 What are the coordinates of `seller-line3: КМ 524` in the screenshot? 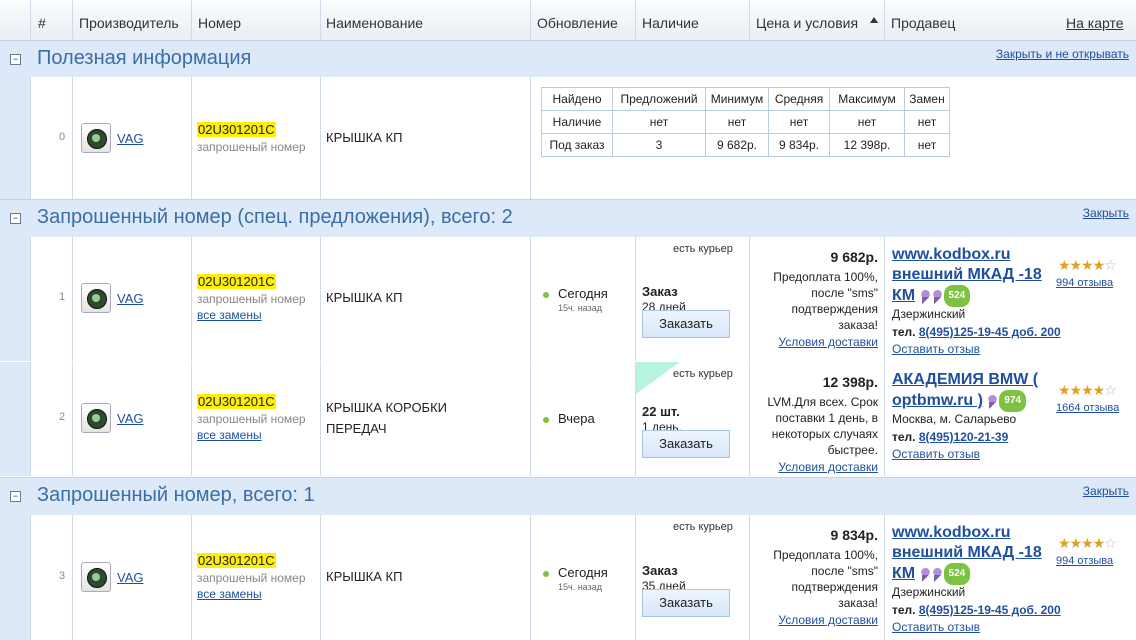 It's located at (972, 296).